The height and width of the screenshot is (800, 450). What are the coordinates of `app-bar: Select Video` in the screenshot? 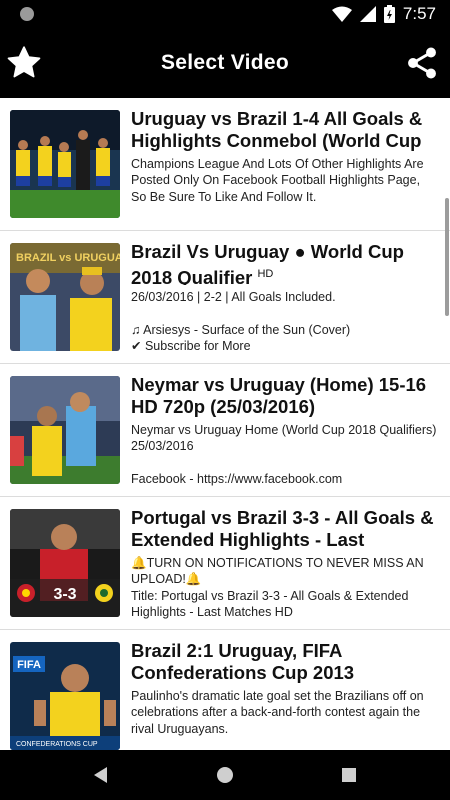 It's located at (225, 63).